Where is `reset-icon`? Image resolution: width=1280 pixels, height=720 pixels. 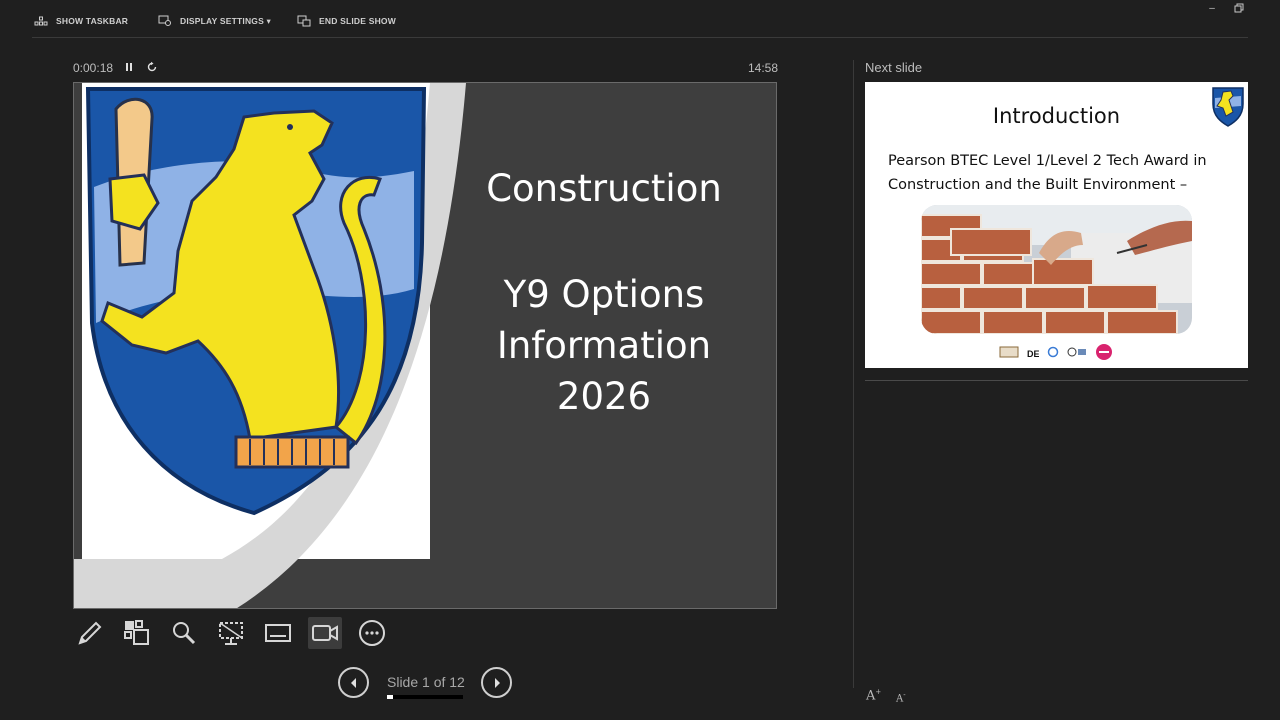 reset-icon is located at coordinates (152, 66).